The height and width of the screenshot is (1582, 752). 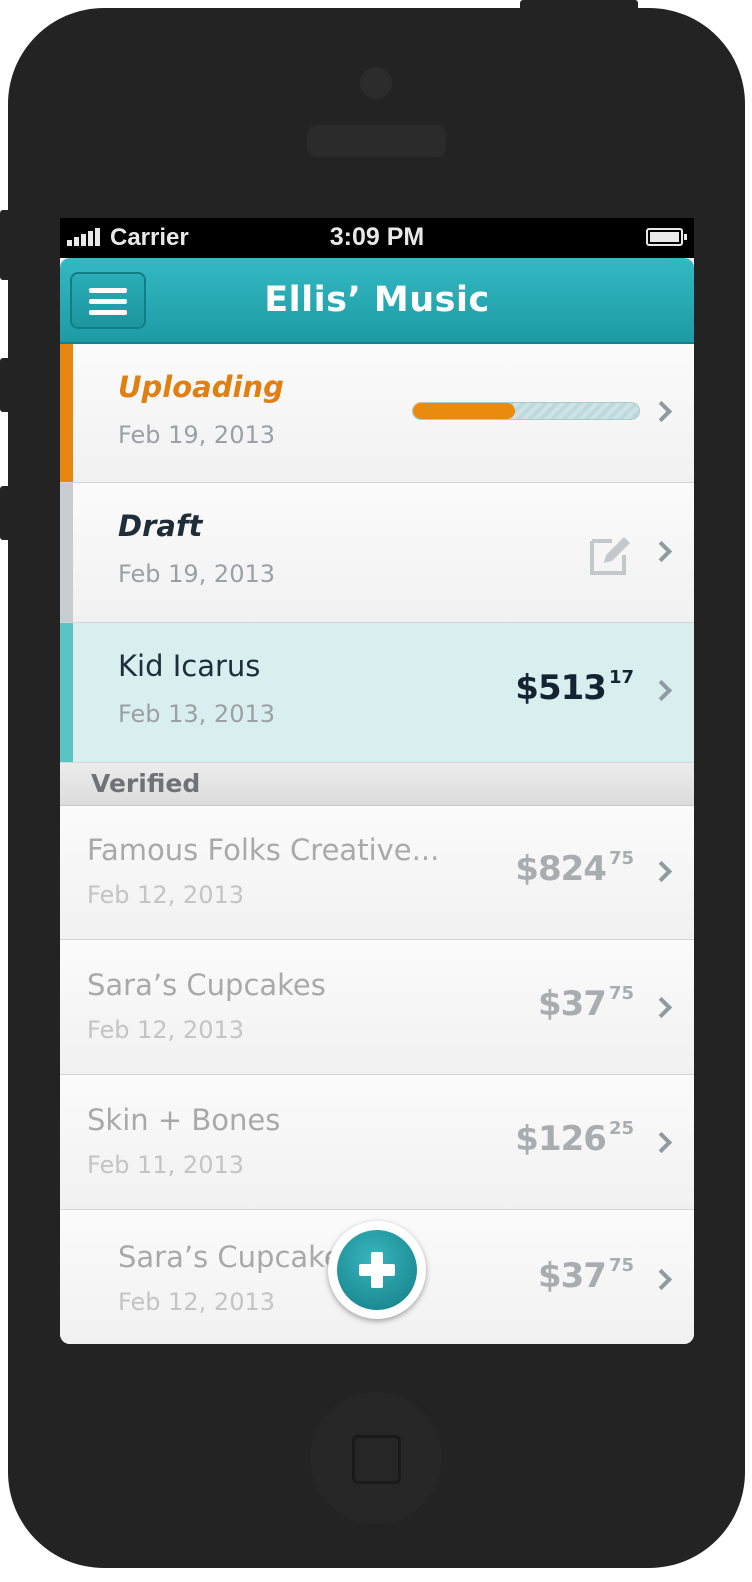 I want to click on price-dollars: $126, so click(x=561, y=1139).